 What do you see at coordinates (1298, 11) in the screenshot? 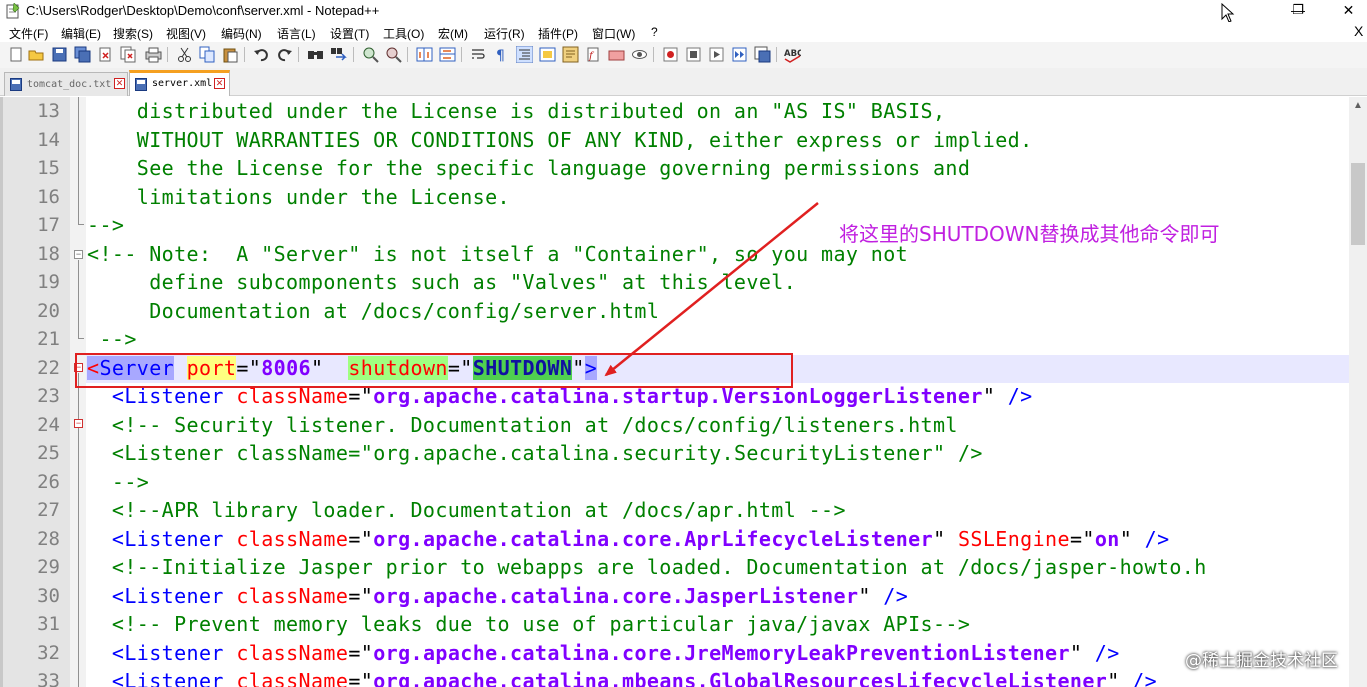
I see `maximize-button: ❐` at bounding box center [1298, 11].